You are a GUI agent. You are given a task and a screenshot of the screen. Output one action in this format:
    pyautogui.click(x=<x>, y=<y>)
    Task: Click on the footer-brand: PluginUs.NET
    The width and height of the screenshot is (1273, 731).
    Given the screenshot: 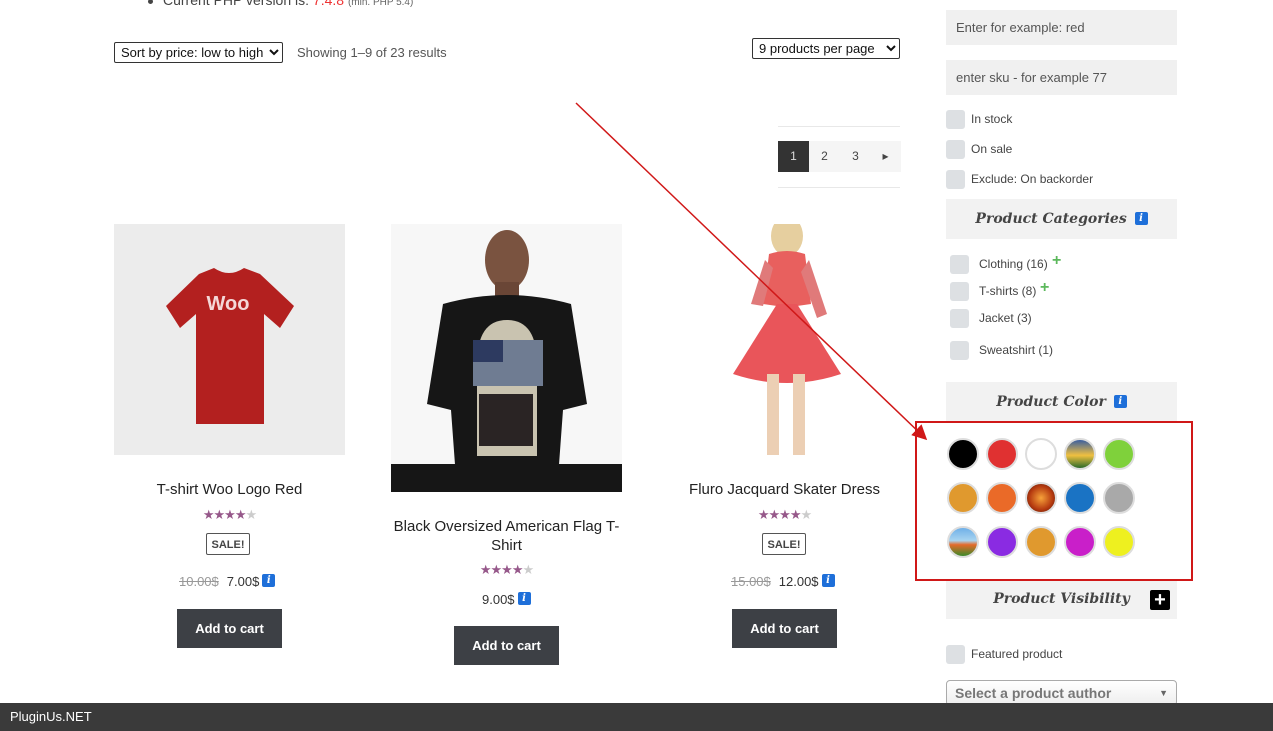 What is the action you would take?
    pyautogui.click(x=51, y=716)
    